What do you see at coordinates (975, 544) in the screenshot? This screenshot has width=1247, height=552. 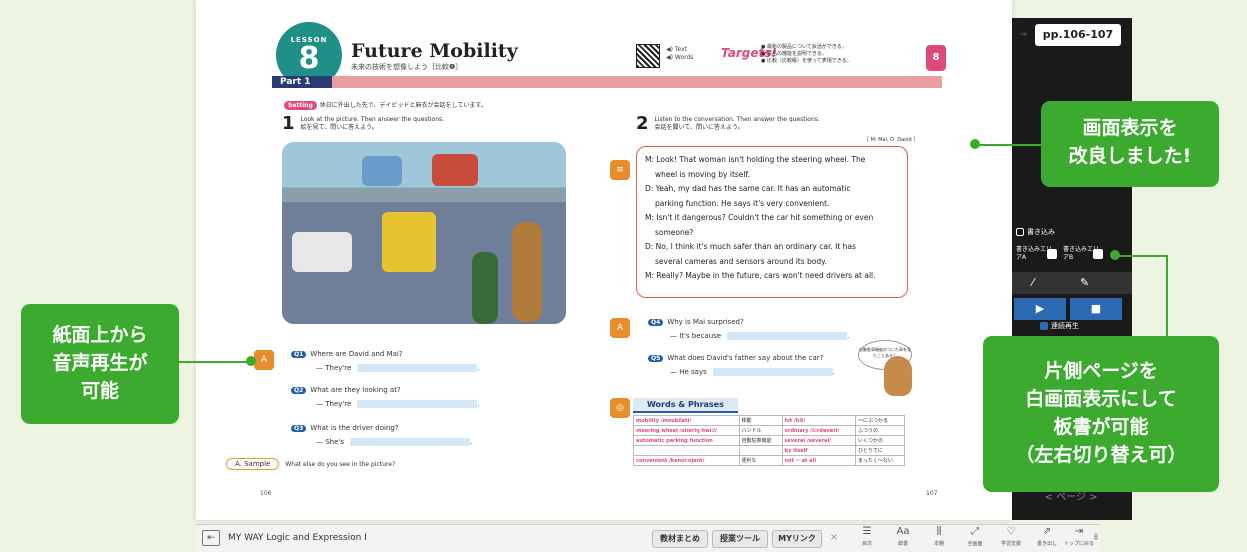 I see `tool-label: 全画面` at bounding box center [975, 544].